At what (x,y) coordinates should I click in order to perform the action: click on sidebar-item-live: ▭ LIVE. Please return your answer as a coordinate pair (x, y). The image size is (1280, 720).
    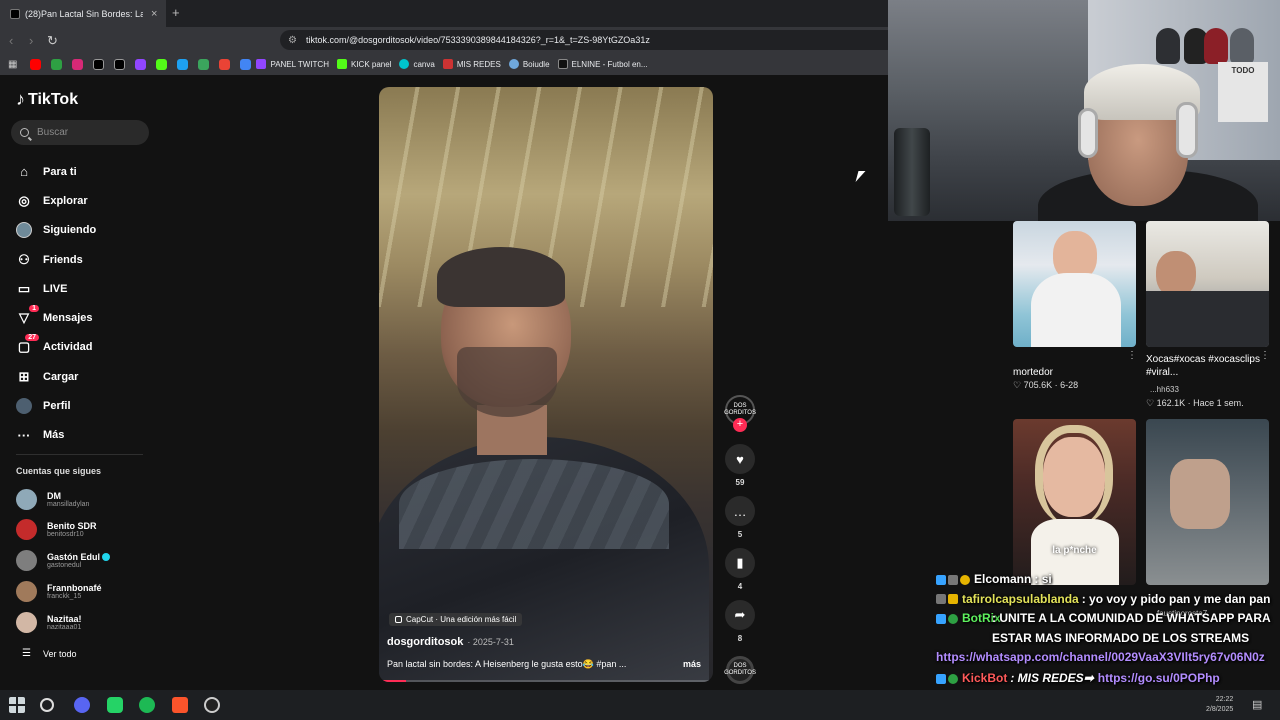
    Looking at the image, I should click on (56, 288).